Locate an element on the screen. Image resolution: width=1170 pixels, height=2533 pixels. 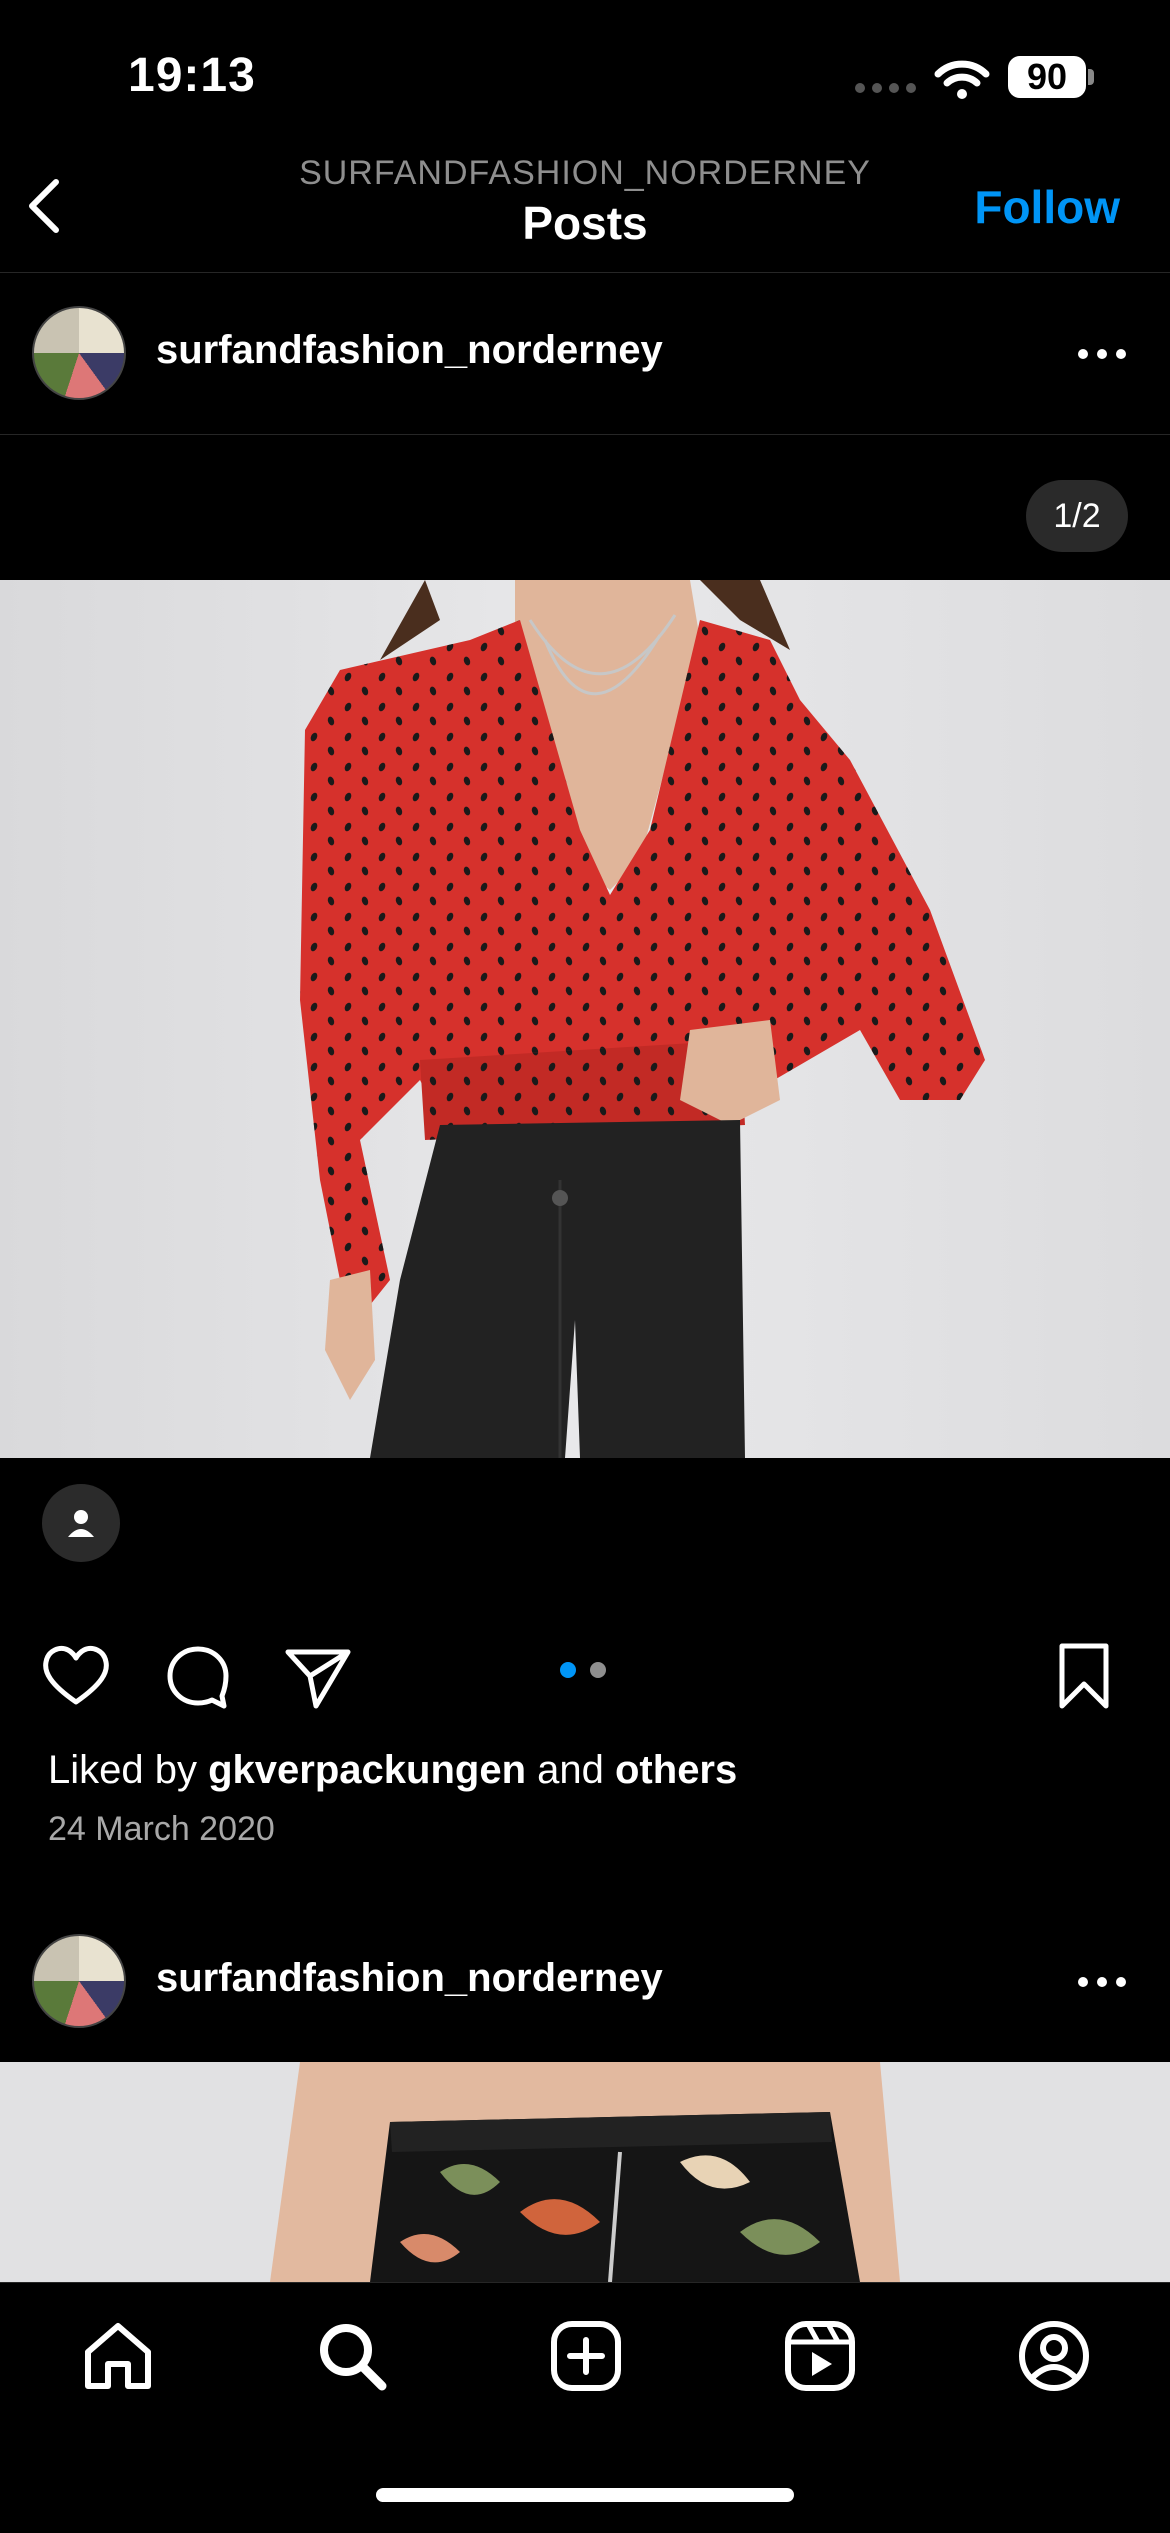
liked-and-label: and is located at coordinates (570, 1770).